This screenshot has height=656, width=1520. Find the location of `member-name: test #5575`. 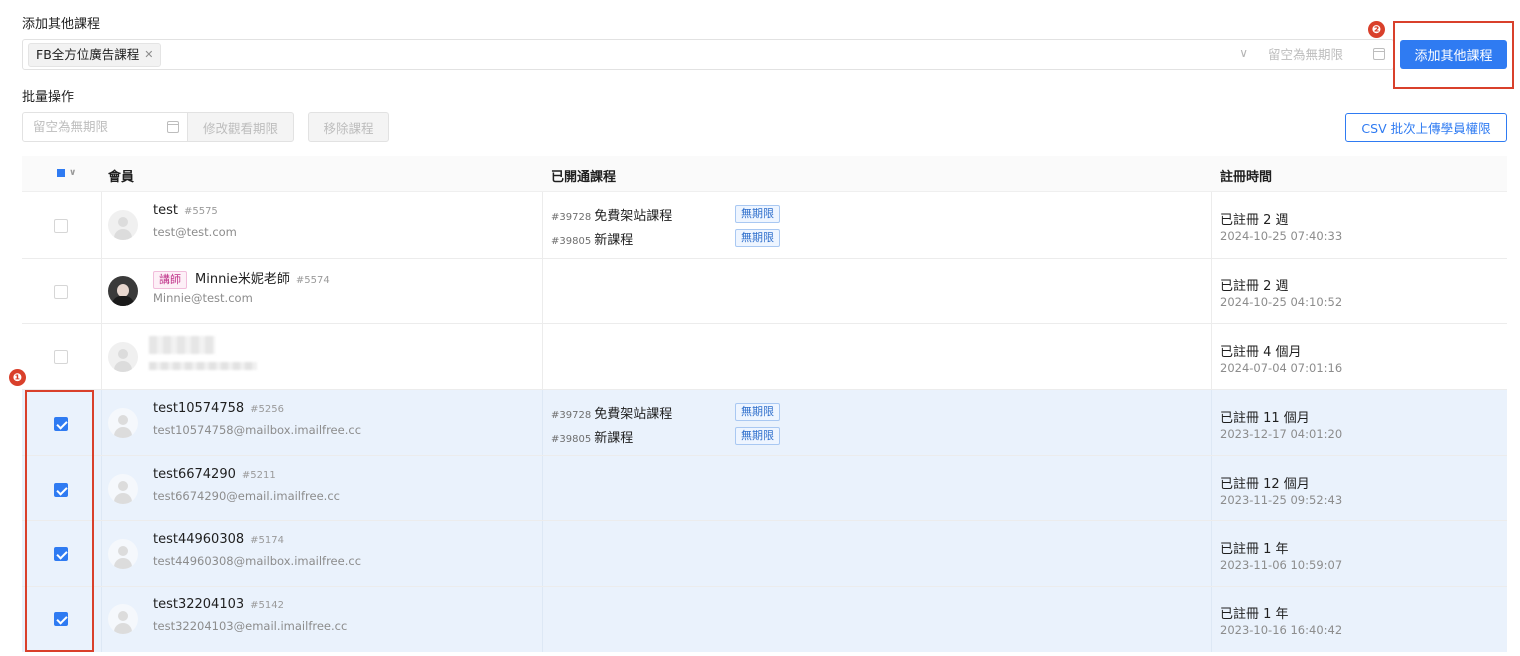

member-name: test #5575 is located at coordinates (185, 210).